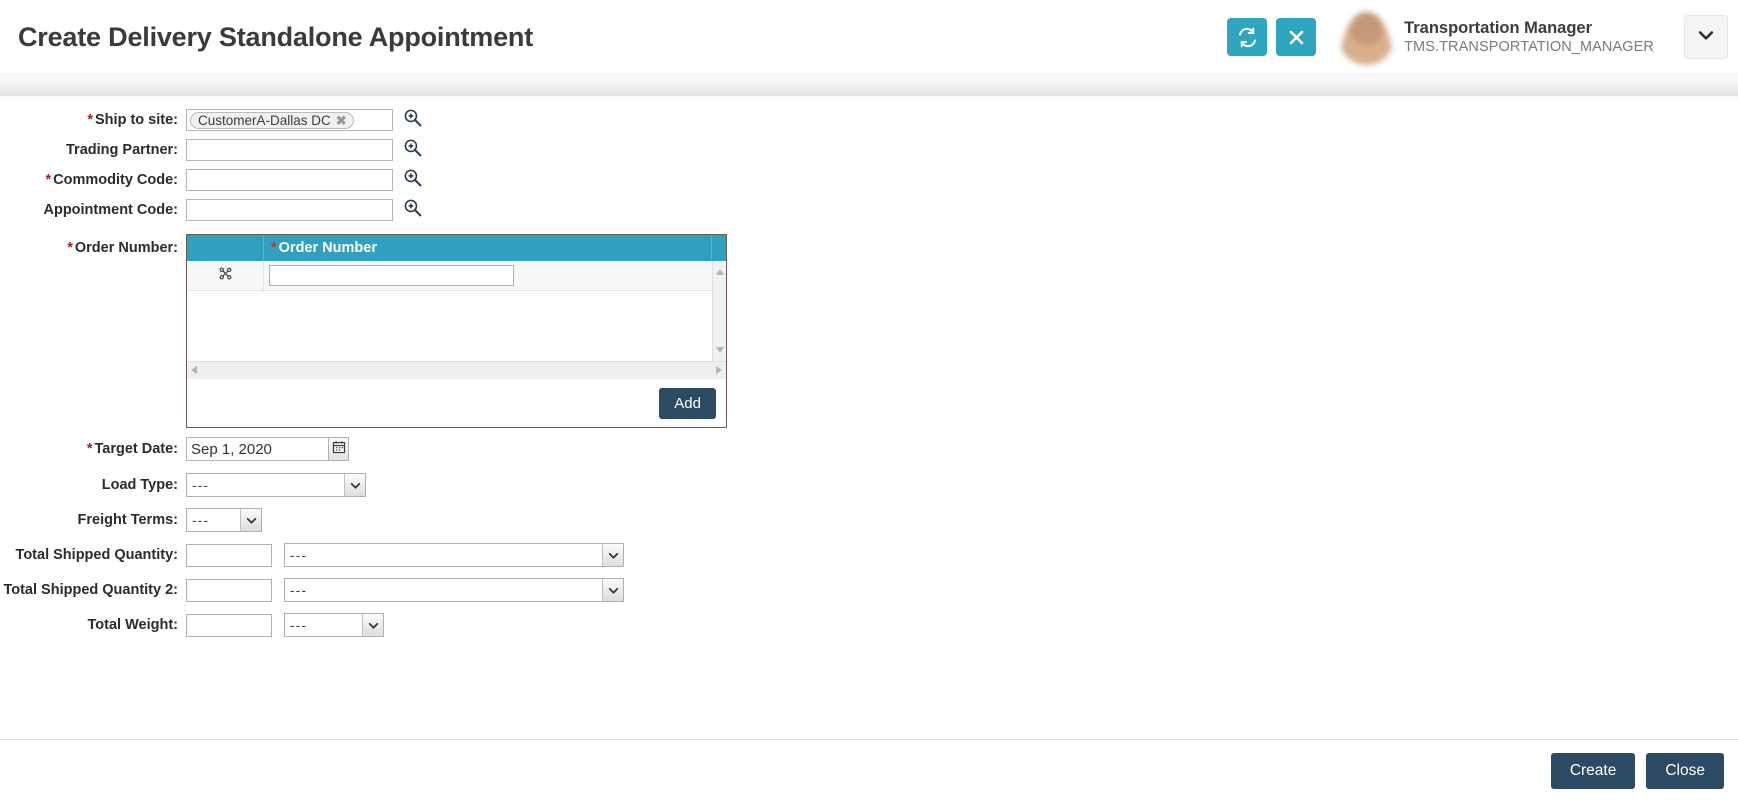 The image size is (1738, 801). Describe the element at coordinates (869, 85) in the screenshot. I see `toolbar-strip` at that location.